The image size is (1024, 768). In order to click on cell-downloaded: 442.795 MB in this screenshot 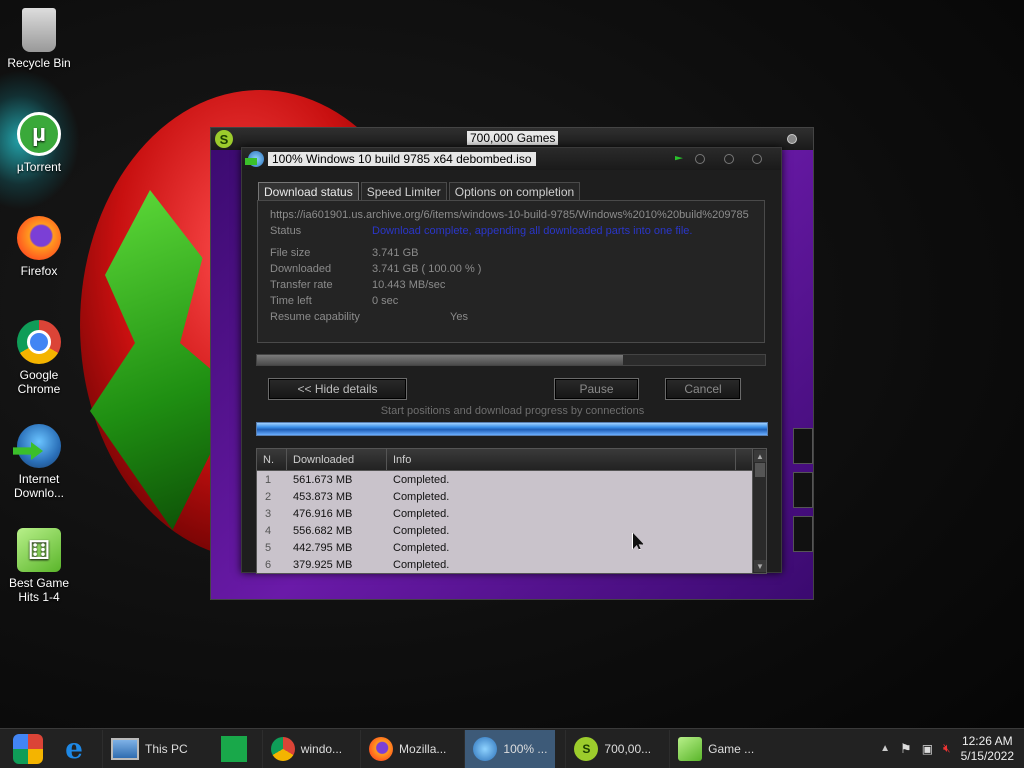, I will do `click(323, 547)`.